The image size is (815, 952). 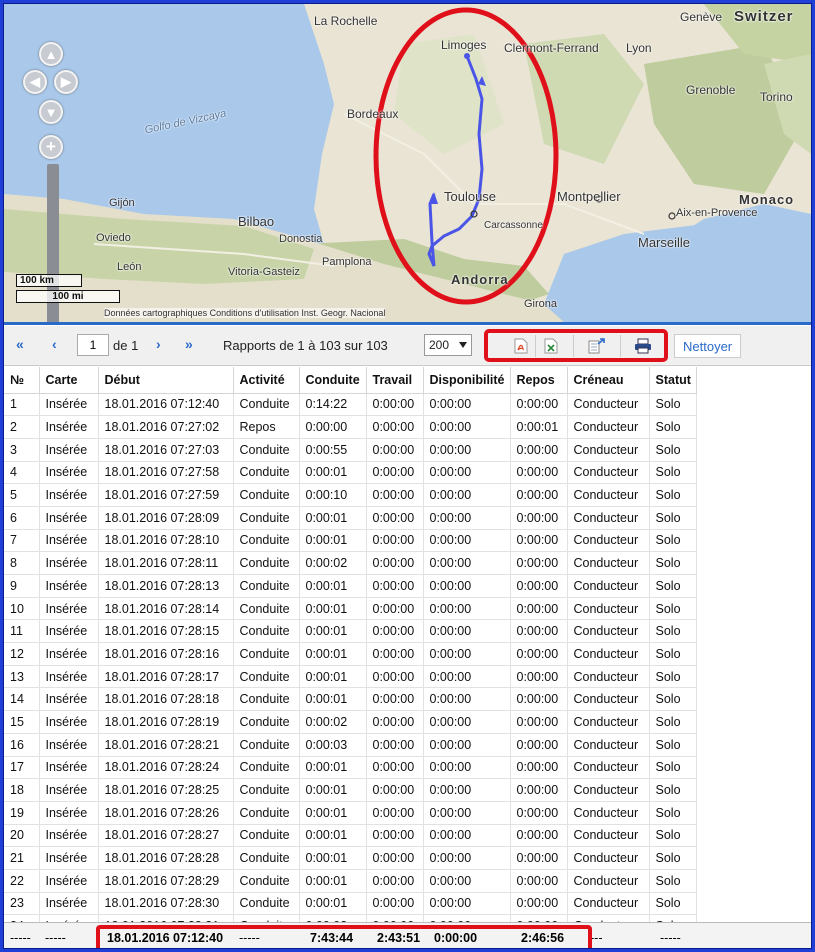 What do you see at coordinates (126, 345) in the screenshot?
I see `page-of-label: de 1` at bounding box center [126, 345].